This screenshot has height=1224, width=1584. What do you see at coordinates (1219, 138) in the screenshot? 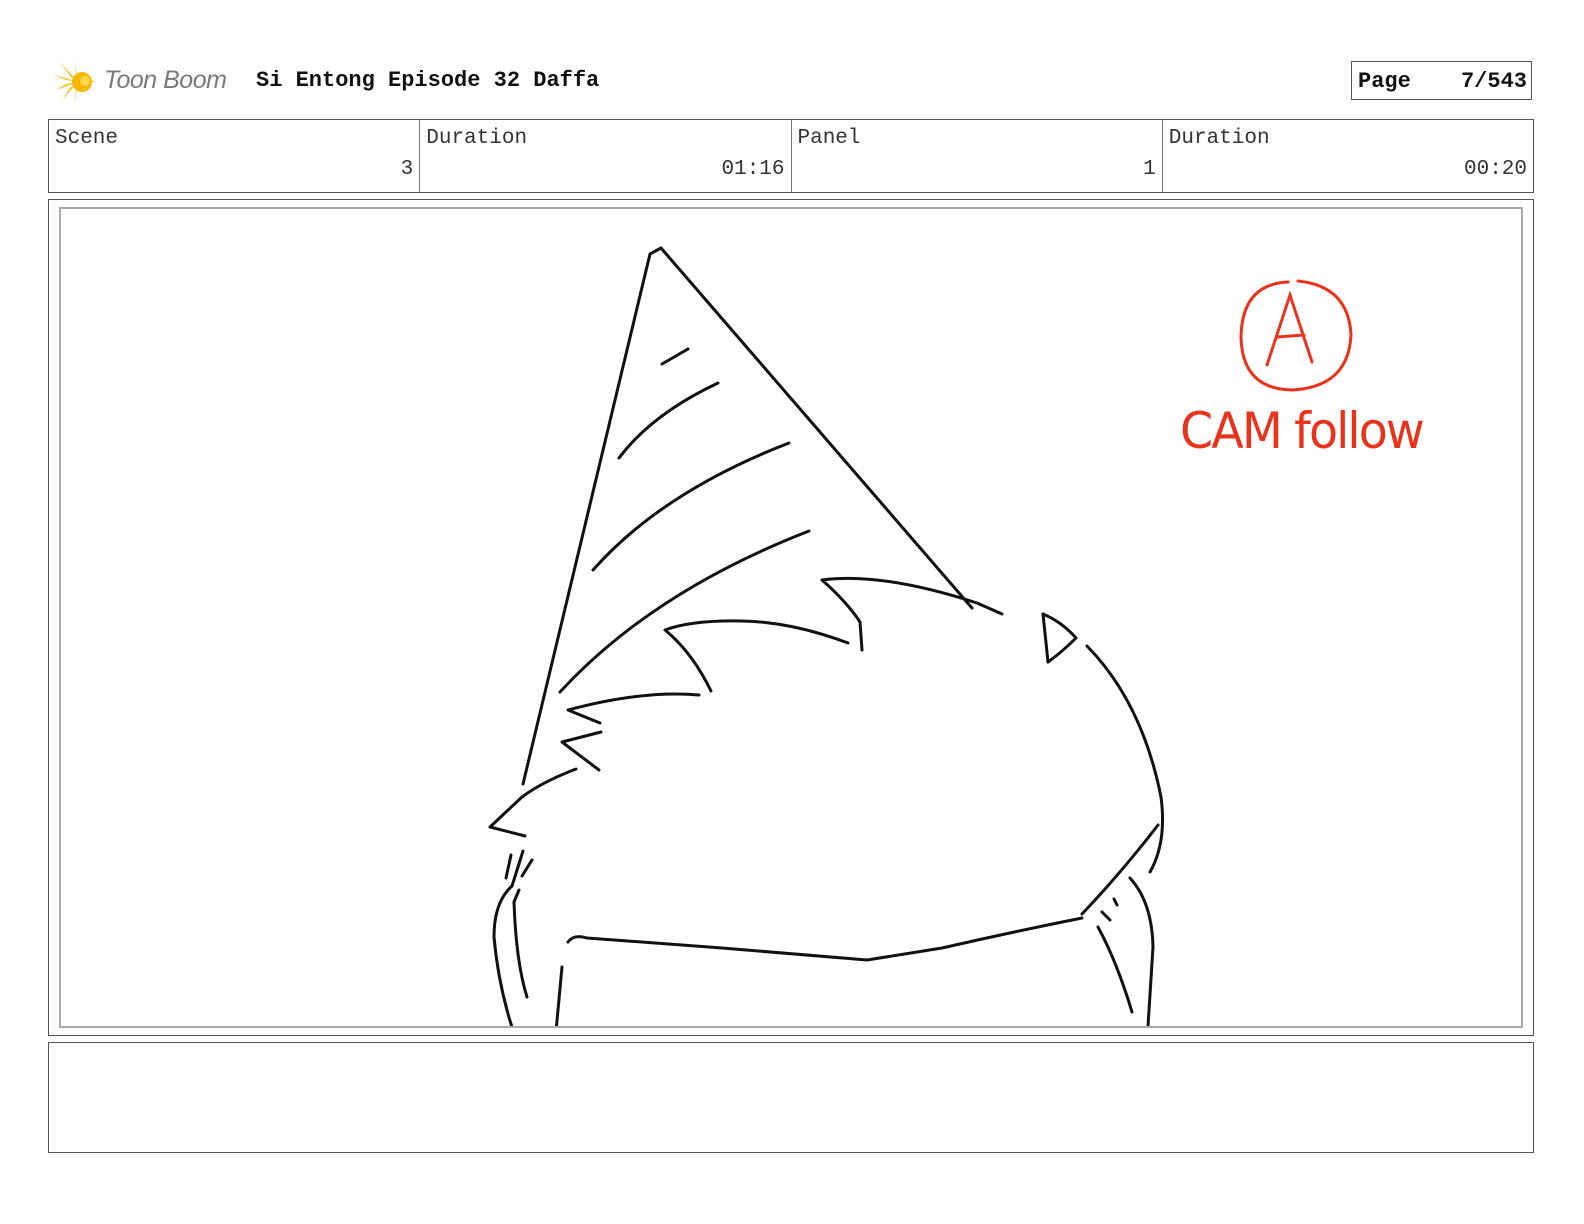
I see `panel-duration-label: Duration` at bounding box center [1219, 138].